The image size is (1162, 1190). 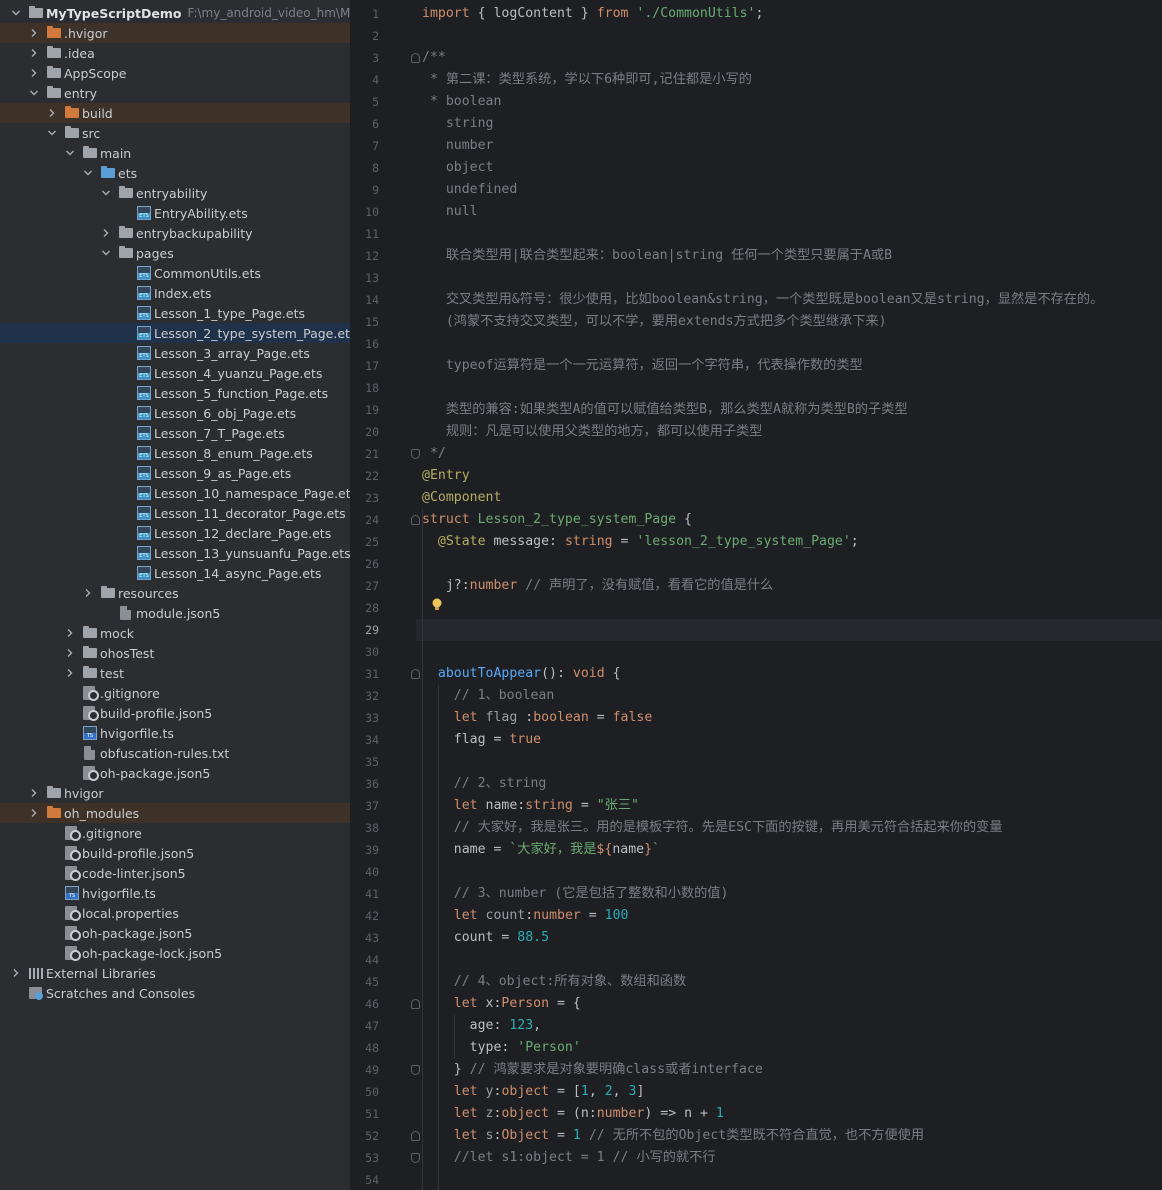 I want to click on tree-item: Lesson_9_as_Page.ets, so click(x=175, y=473).